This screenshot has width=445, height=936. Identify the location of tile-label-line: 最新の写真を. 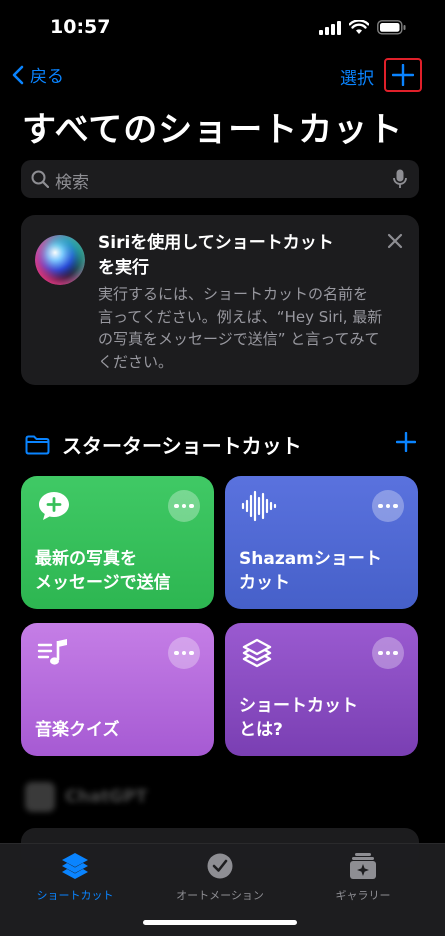
(86, 559).